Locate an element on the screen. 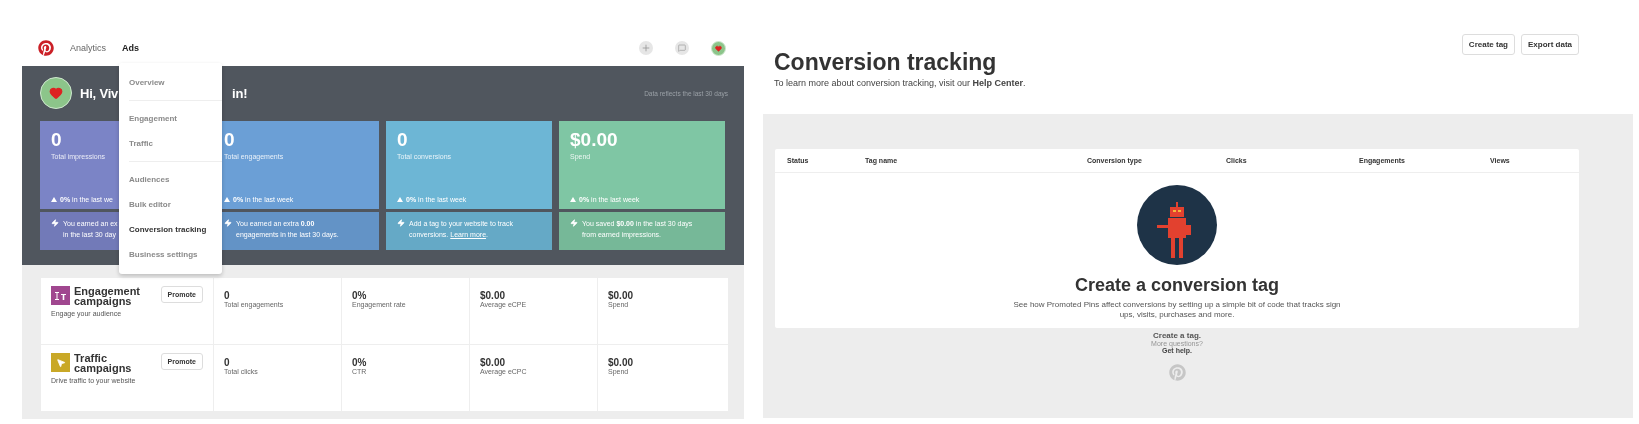 The width and height of the screenshot is (1639, 424). page-title: Conversion tracking is located at coordinates (886, 62).